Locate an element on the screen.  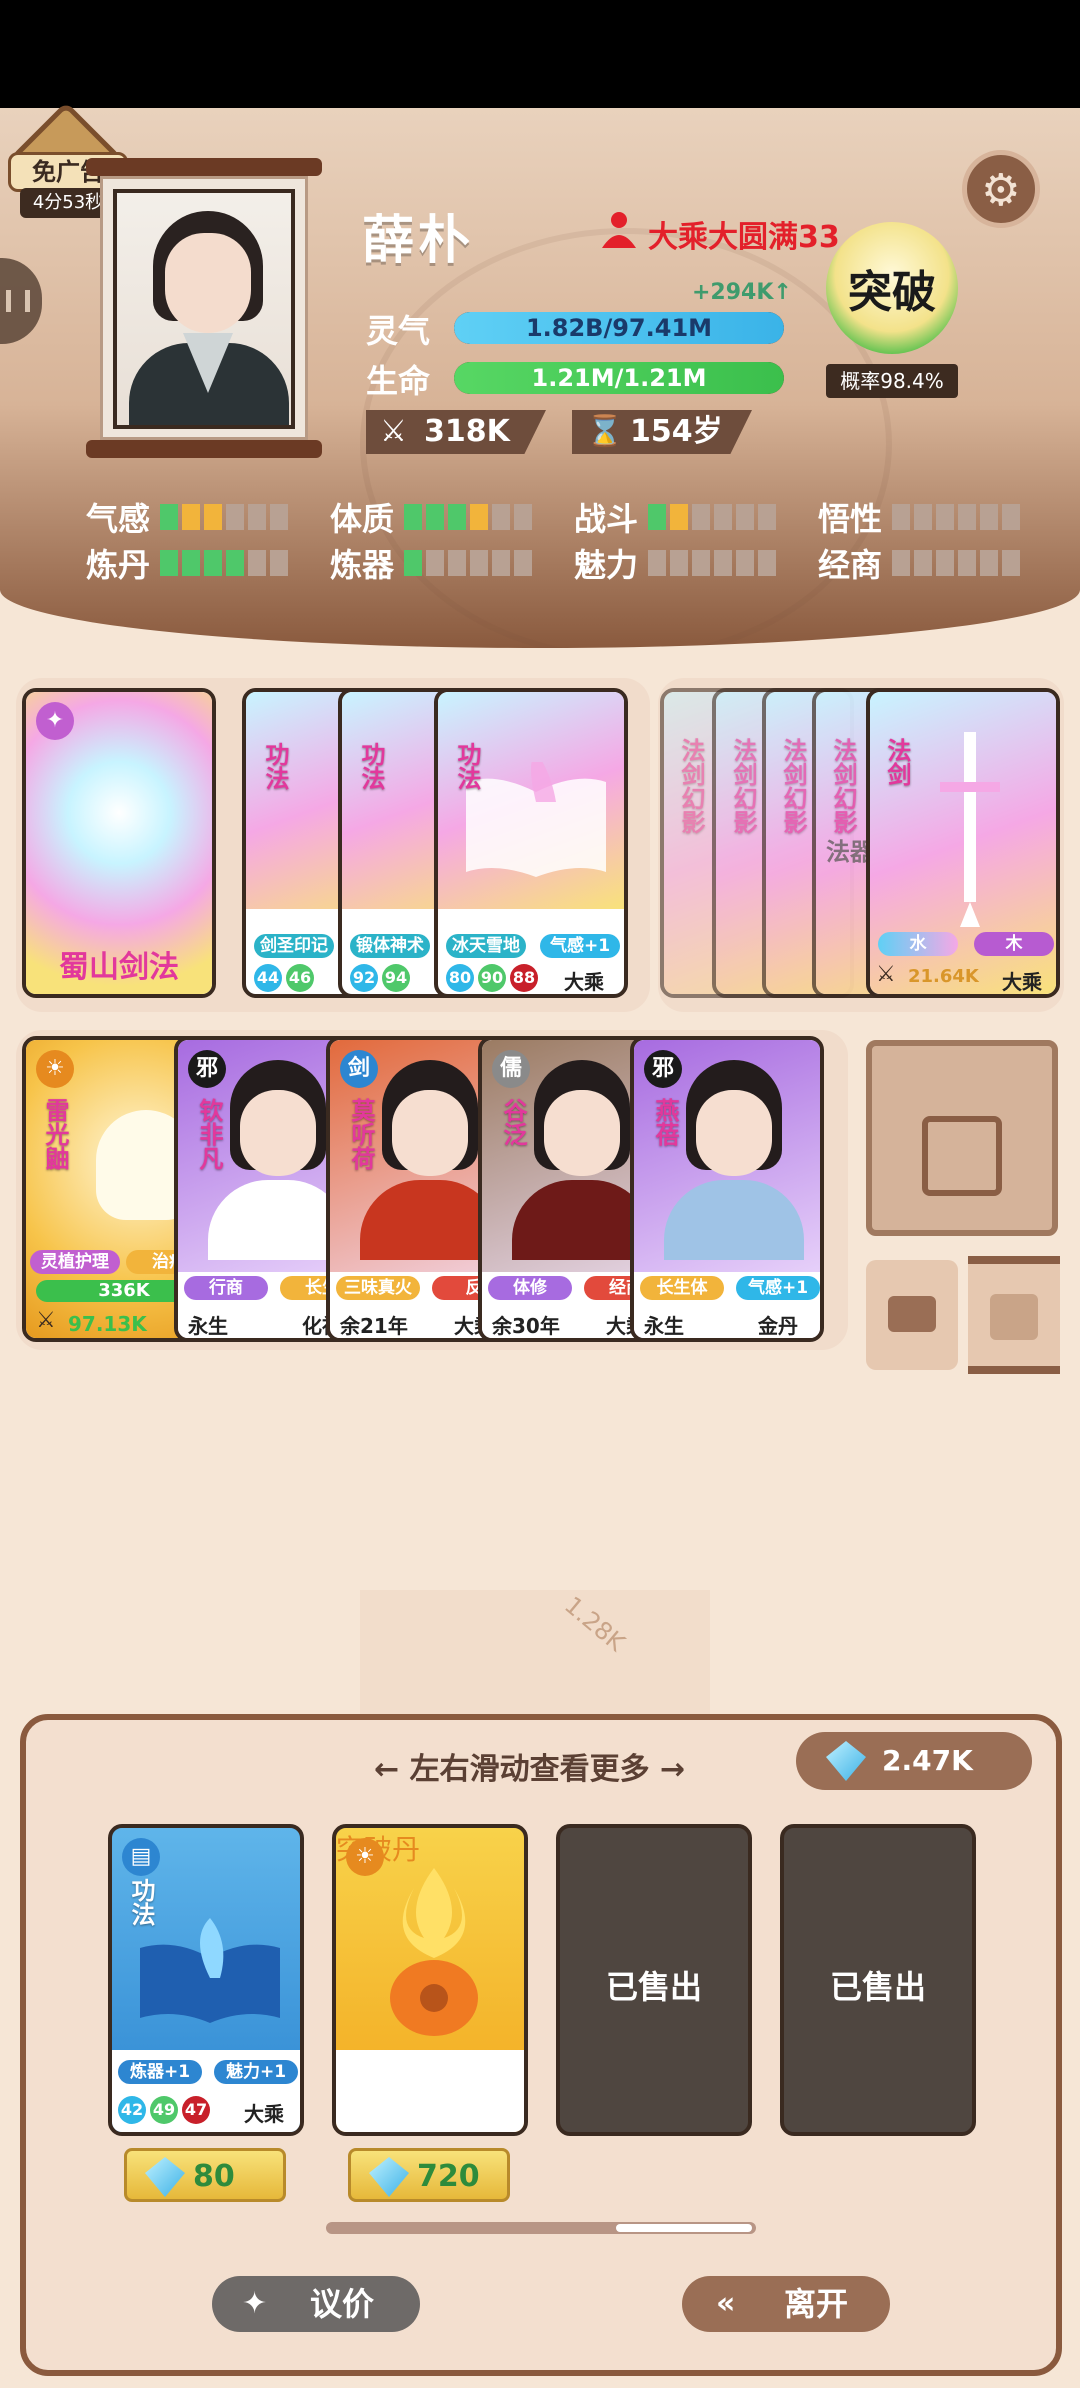
life-label: 生命 is located at coordinates (398, 381).